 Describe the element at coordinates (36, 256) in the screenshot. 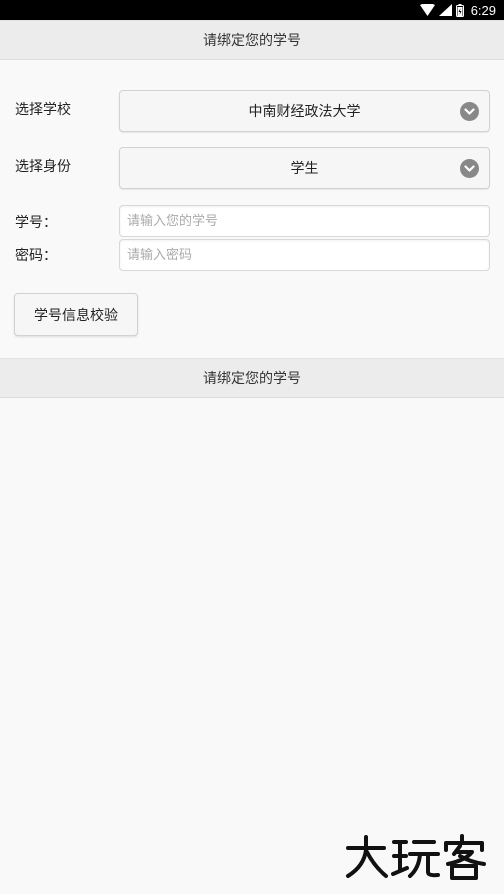

I see `password-label: 密码：` at that location.